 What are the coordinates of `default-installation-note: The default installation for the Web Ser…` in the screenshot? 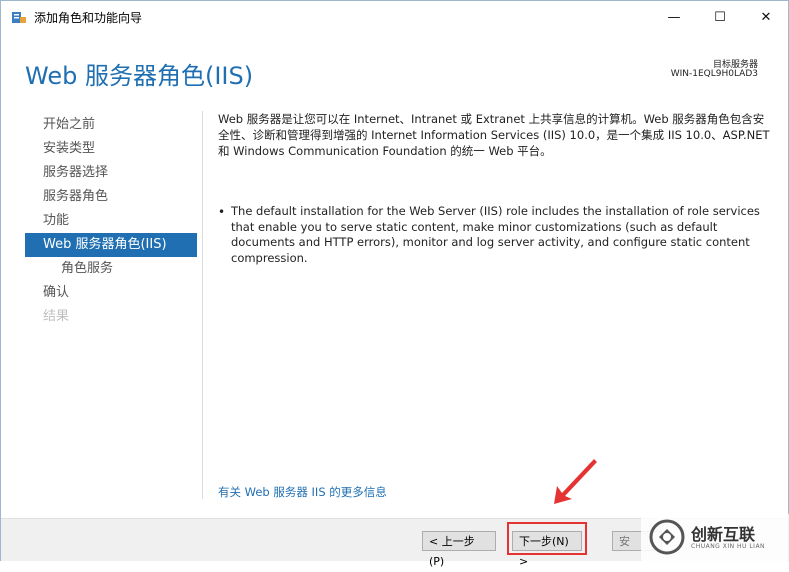 It's located at (495, 234).